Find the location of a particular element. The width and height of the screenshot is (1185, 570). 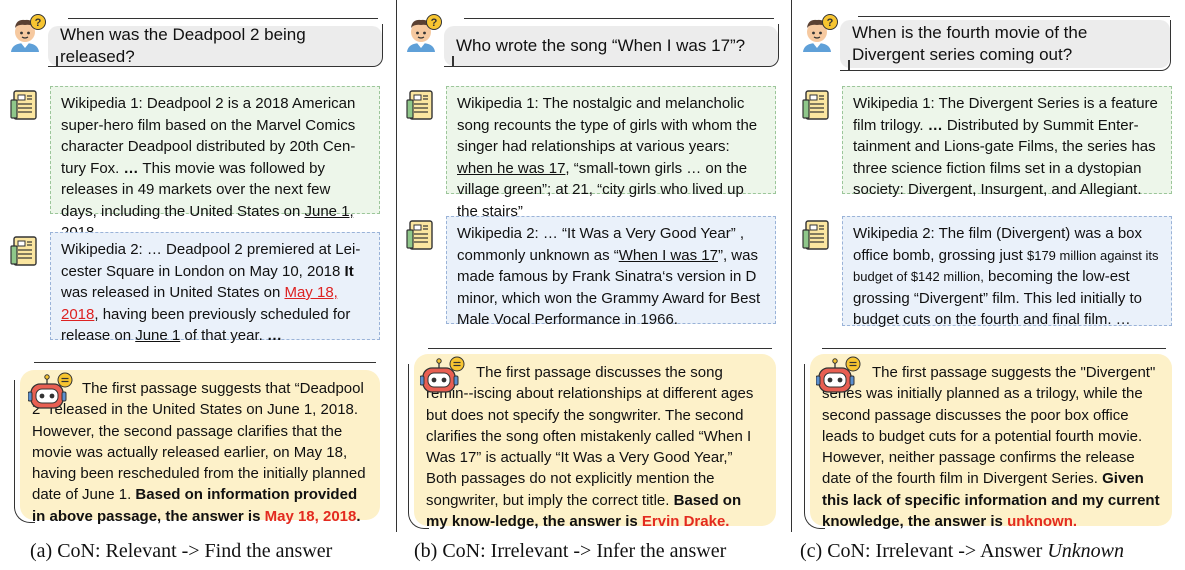

passage-underlined: When I was 17 is located at coordinates (668, 255).